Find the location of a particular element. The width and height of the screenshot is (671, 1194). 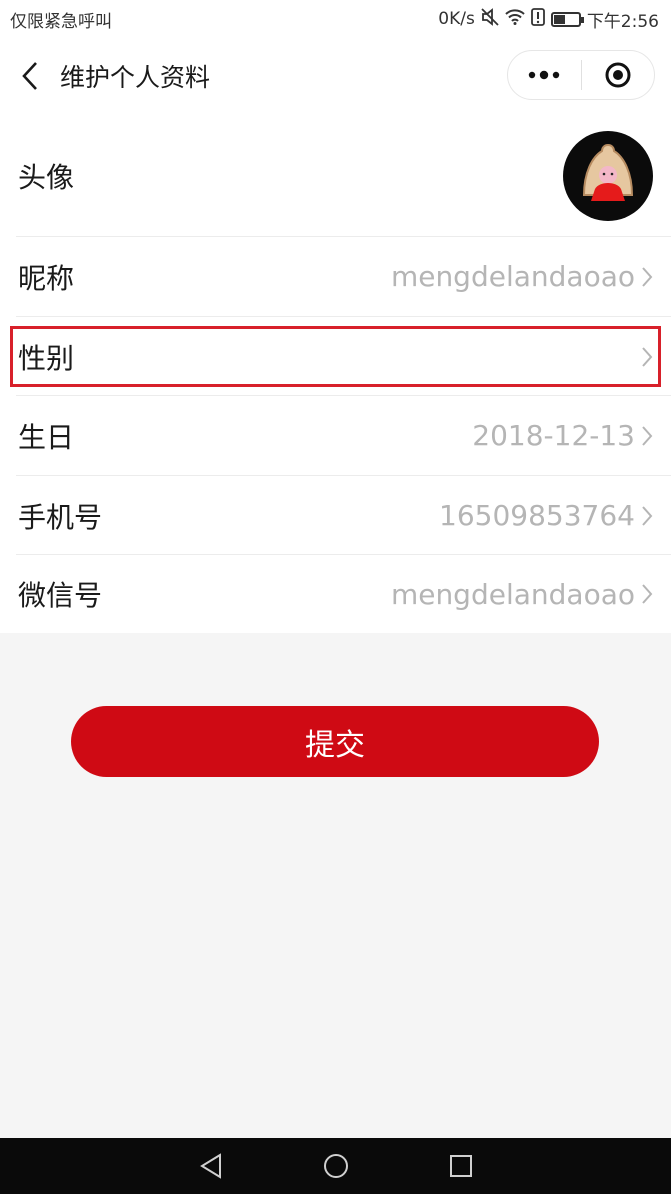

alert-sim-icon is located at coordinates (537, 19).